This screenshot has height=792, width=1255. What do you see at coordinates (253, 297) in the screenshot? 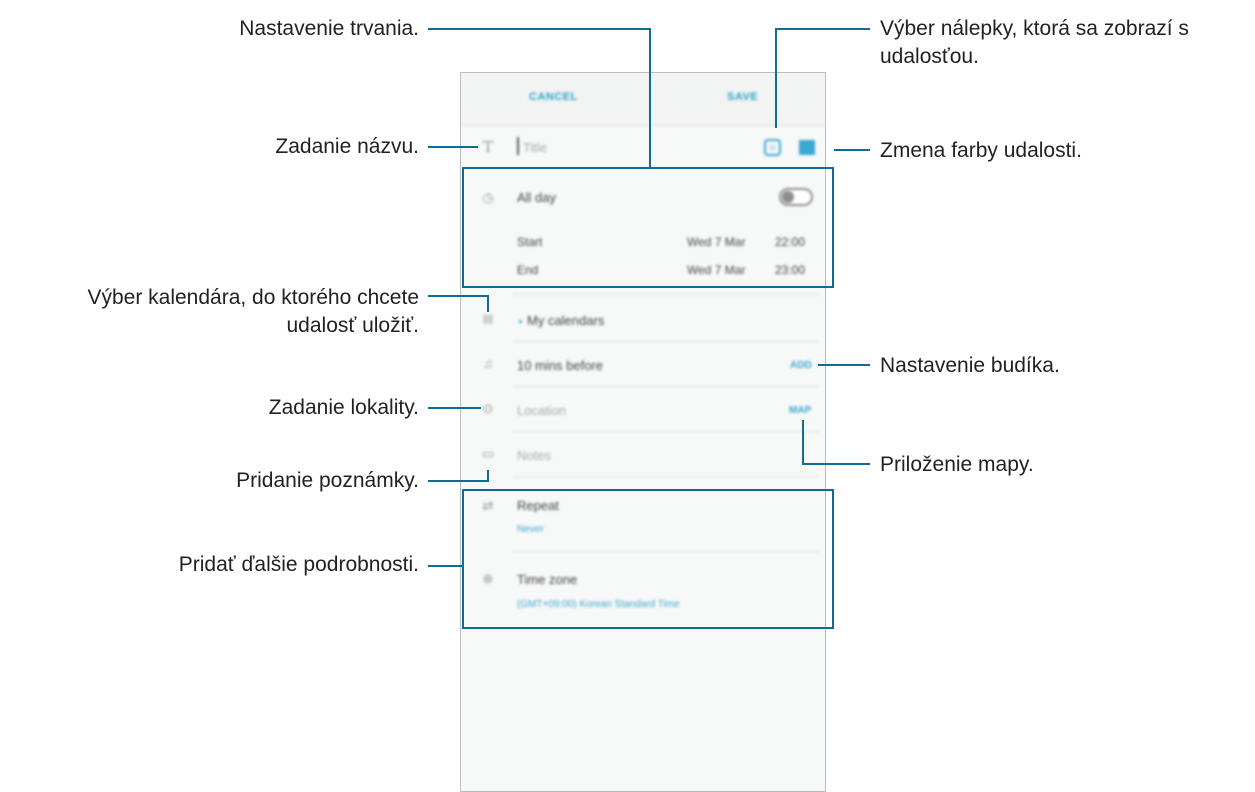
I see `callout-calendar-line1: Výber kalendára, do ktorého chcete` at bounding box center [253, 297].